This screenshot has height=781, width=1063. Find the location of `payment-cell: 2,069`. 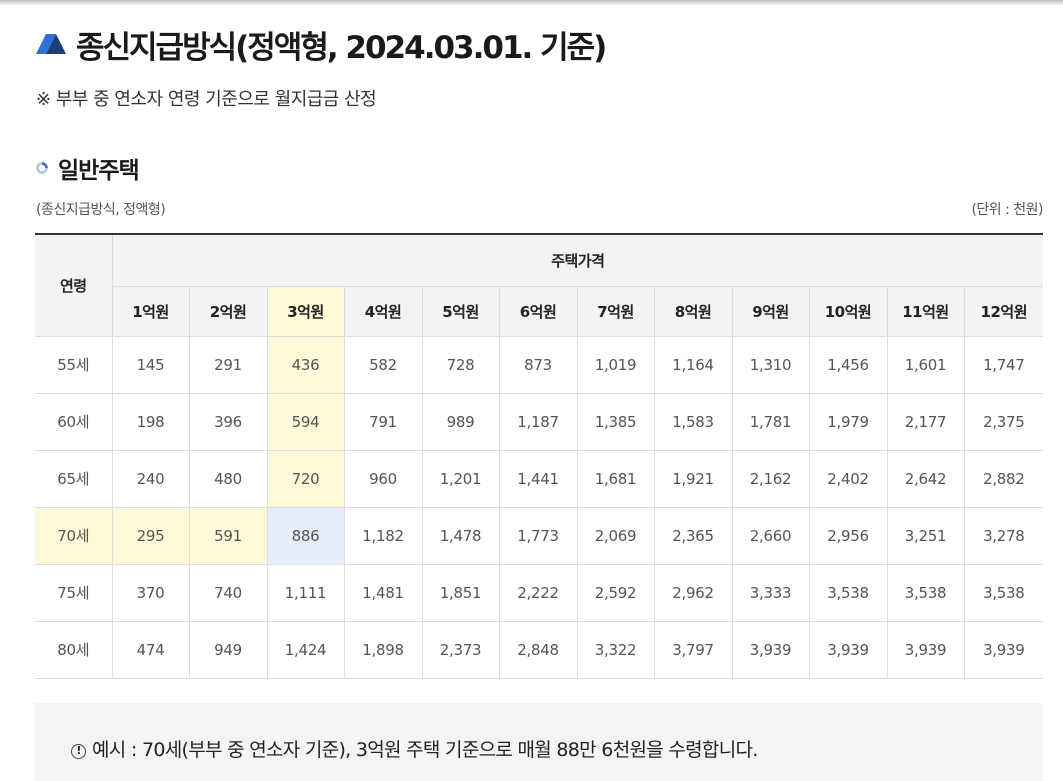

payment-cell: 2,069 is located at coordinates (615, 535).